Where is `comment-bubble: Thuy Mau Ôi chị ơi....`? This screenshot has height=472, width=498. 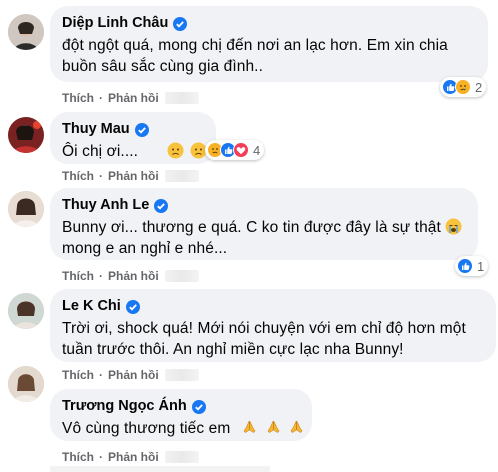
comment-bubble: Thuy Mau Ôi chị ơi.... is located at coordinates (140, 138).